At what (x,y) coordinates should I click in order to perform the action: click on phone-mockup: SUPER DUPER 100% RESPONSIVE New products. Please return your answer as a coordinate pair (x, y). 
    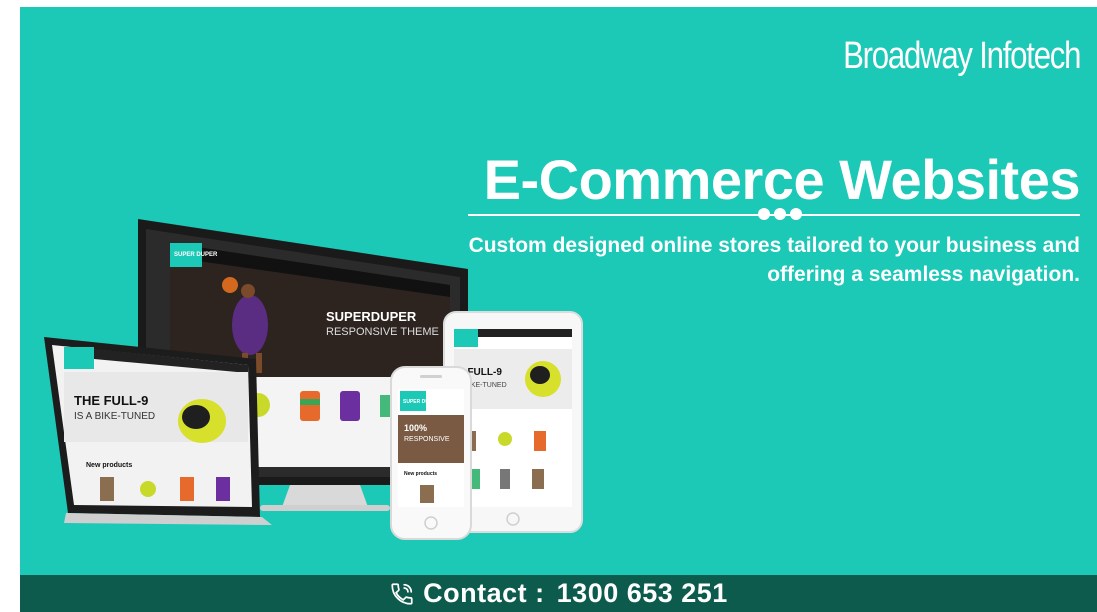
    Looking at the image, I should click on (431, 453).